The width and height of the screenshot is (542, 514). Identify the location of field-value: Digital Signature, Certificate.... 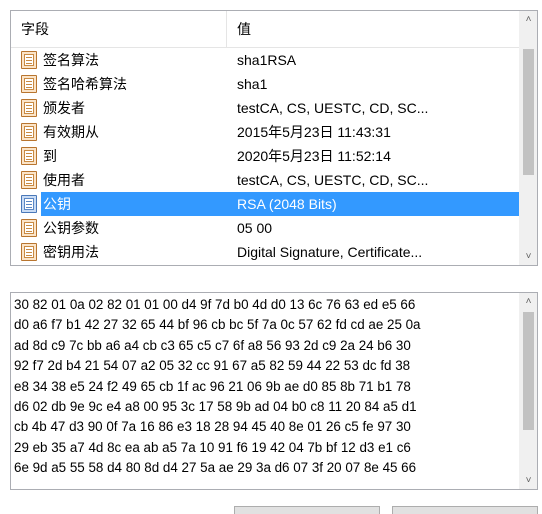
(330, 252).